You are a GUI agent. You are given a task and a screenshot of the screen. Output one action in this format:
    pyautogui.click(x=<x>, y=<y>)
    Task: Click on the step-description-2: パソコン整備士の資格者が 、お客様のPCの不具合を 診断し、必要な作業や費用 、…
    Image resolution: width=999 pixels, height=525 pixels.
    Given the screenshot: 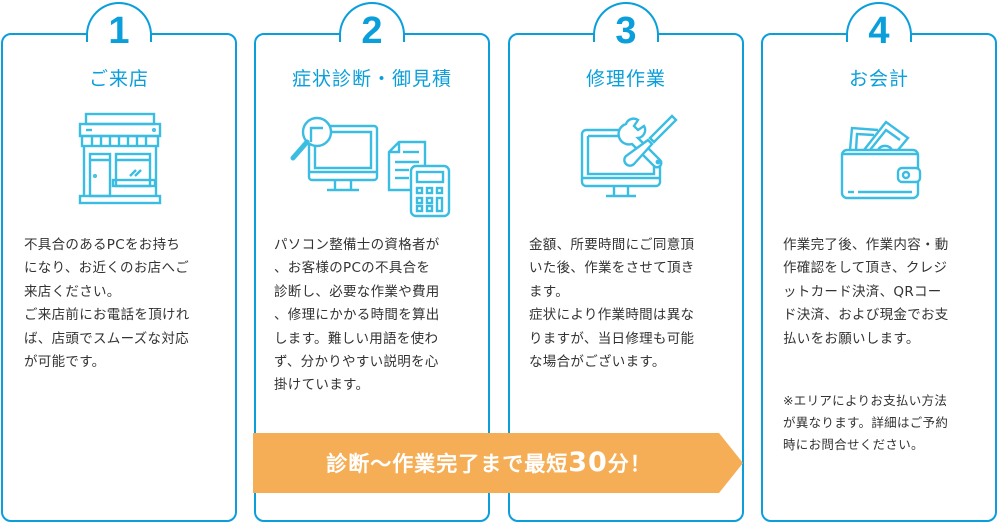 What is the action you would take?
    pyautogui.click(x=357, y=315)
    